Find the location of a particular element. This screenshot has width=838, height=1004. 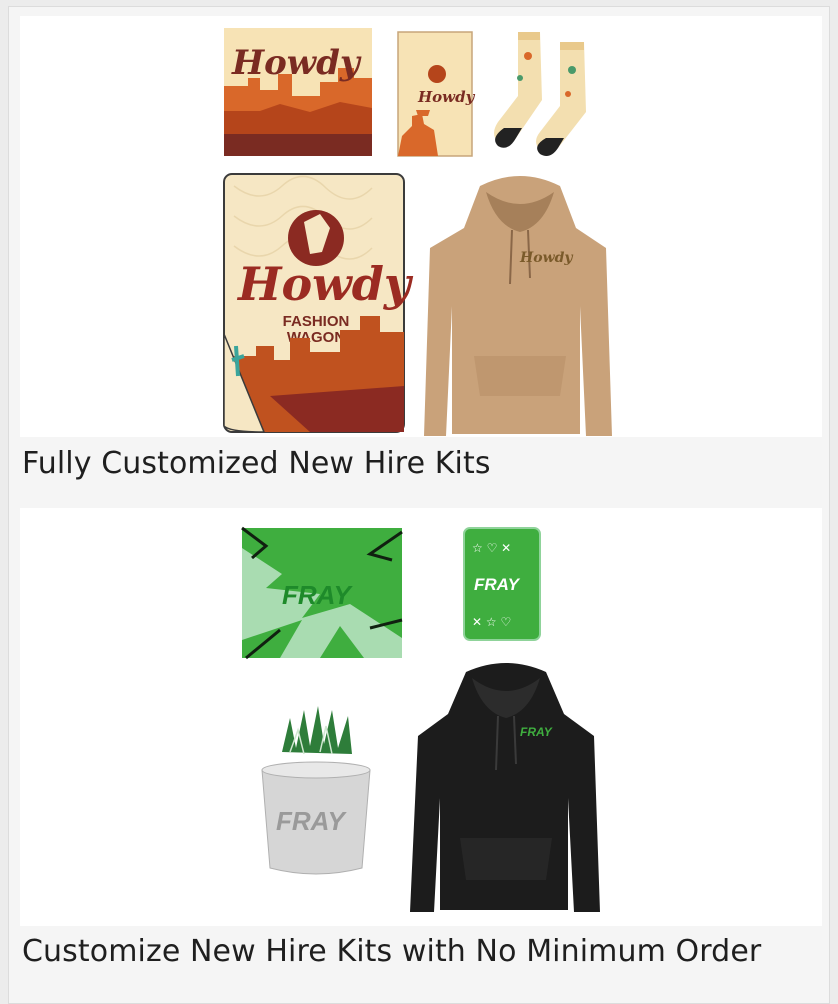

fray-notebook: FRAY is located at coordinates (322, 593).